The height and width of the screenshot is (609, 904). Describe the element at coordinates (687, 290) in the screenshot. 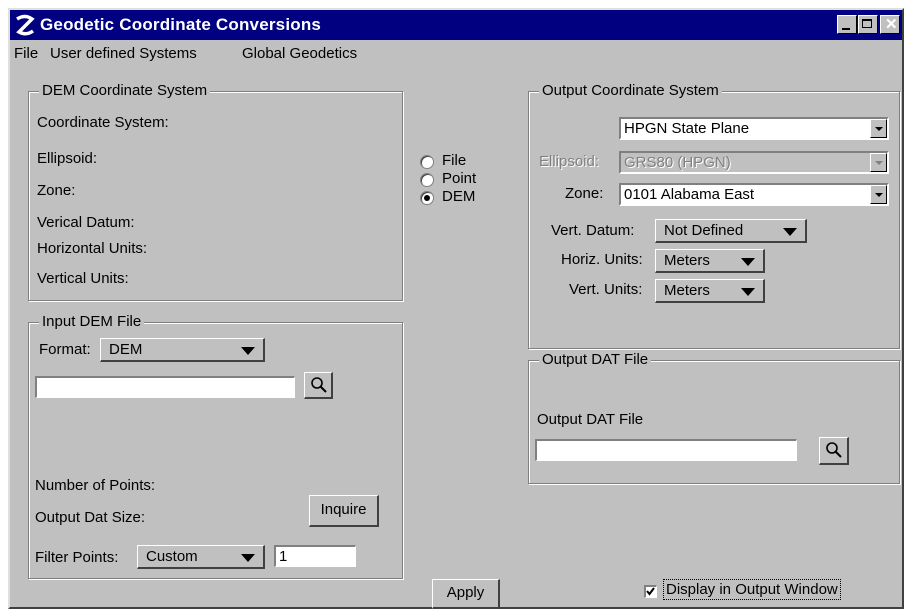

I see `vert-units-value: Meters` at that location.